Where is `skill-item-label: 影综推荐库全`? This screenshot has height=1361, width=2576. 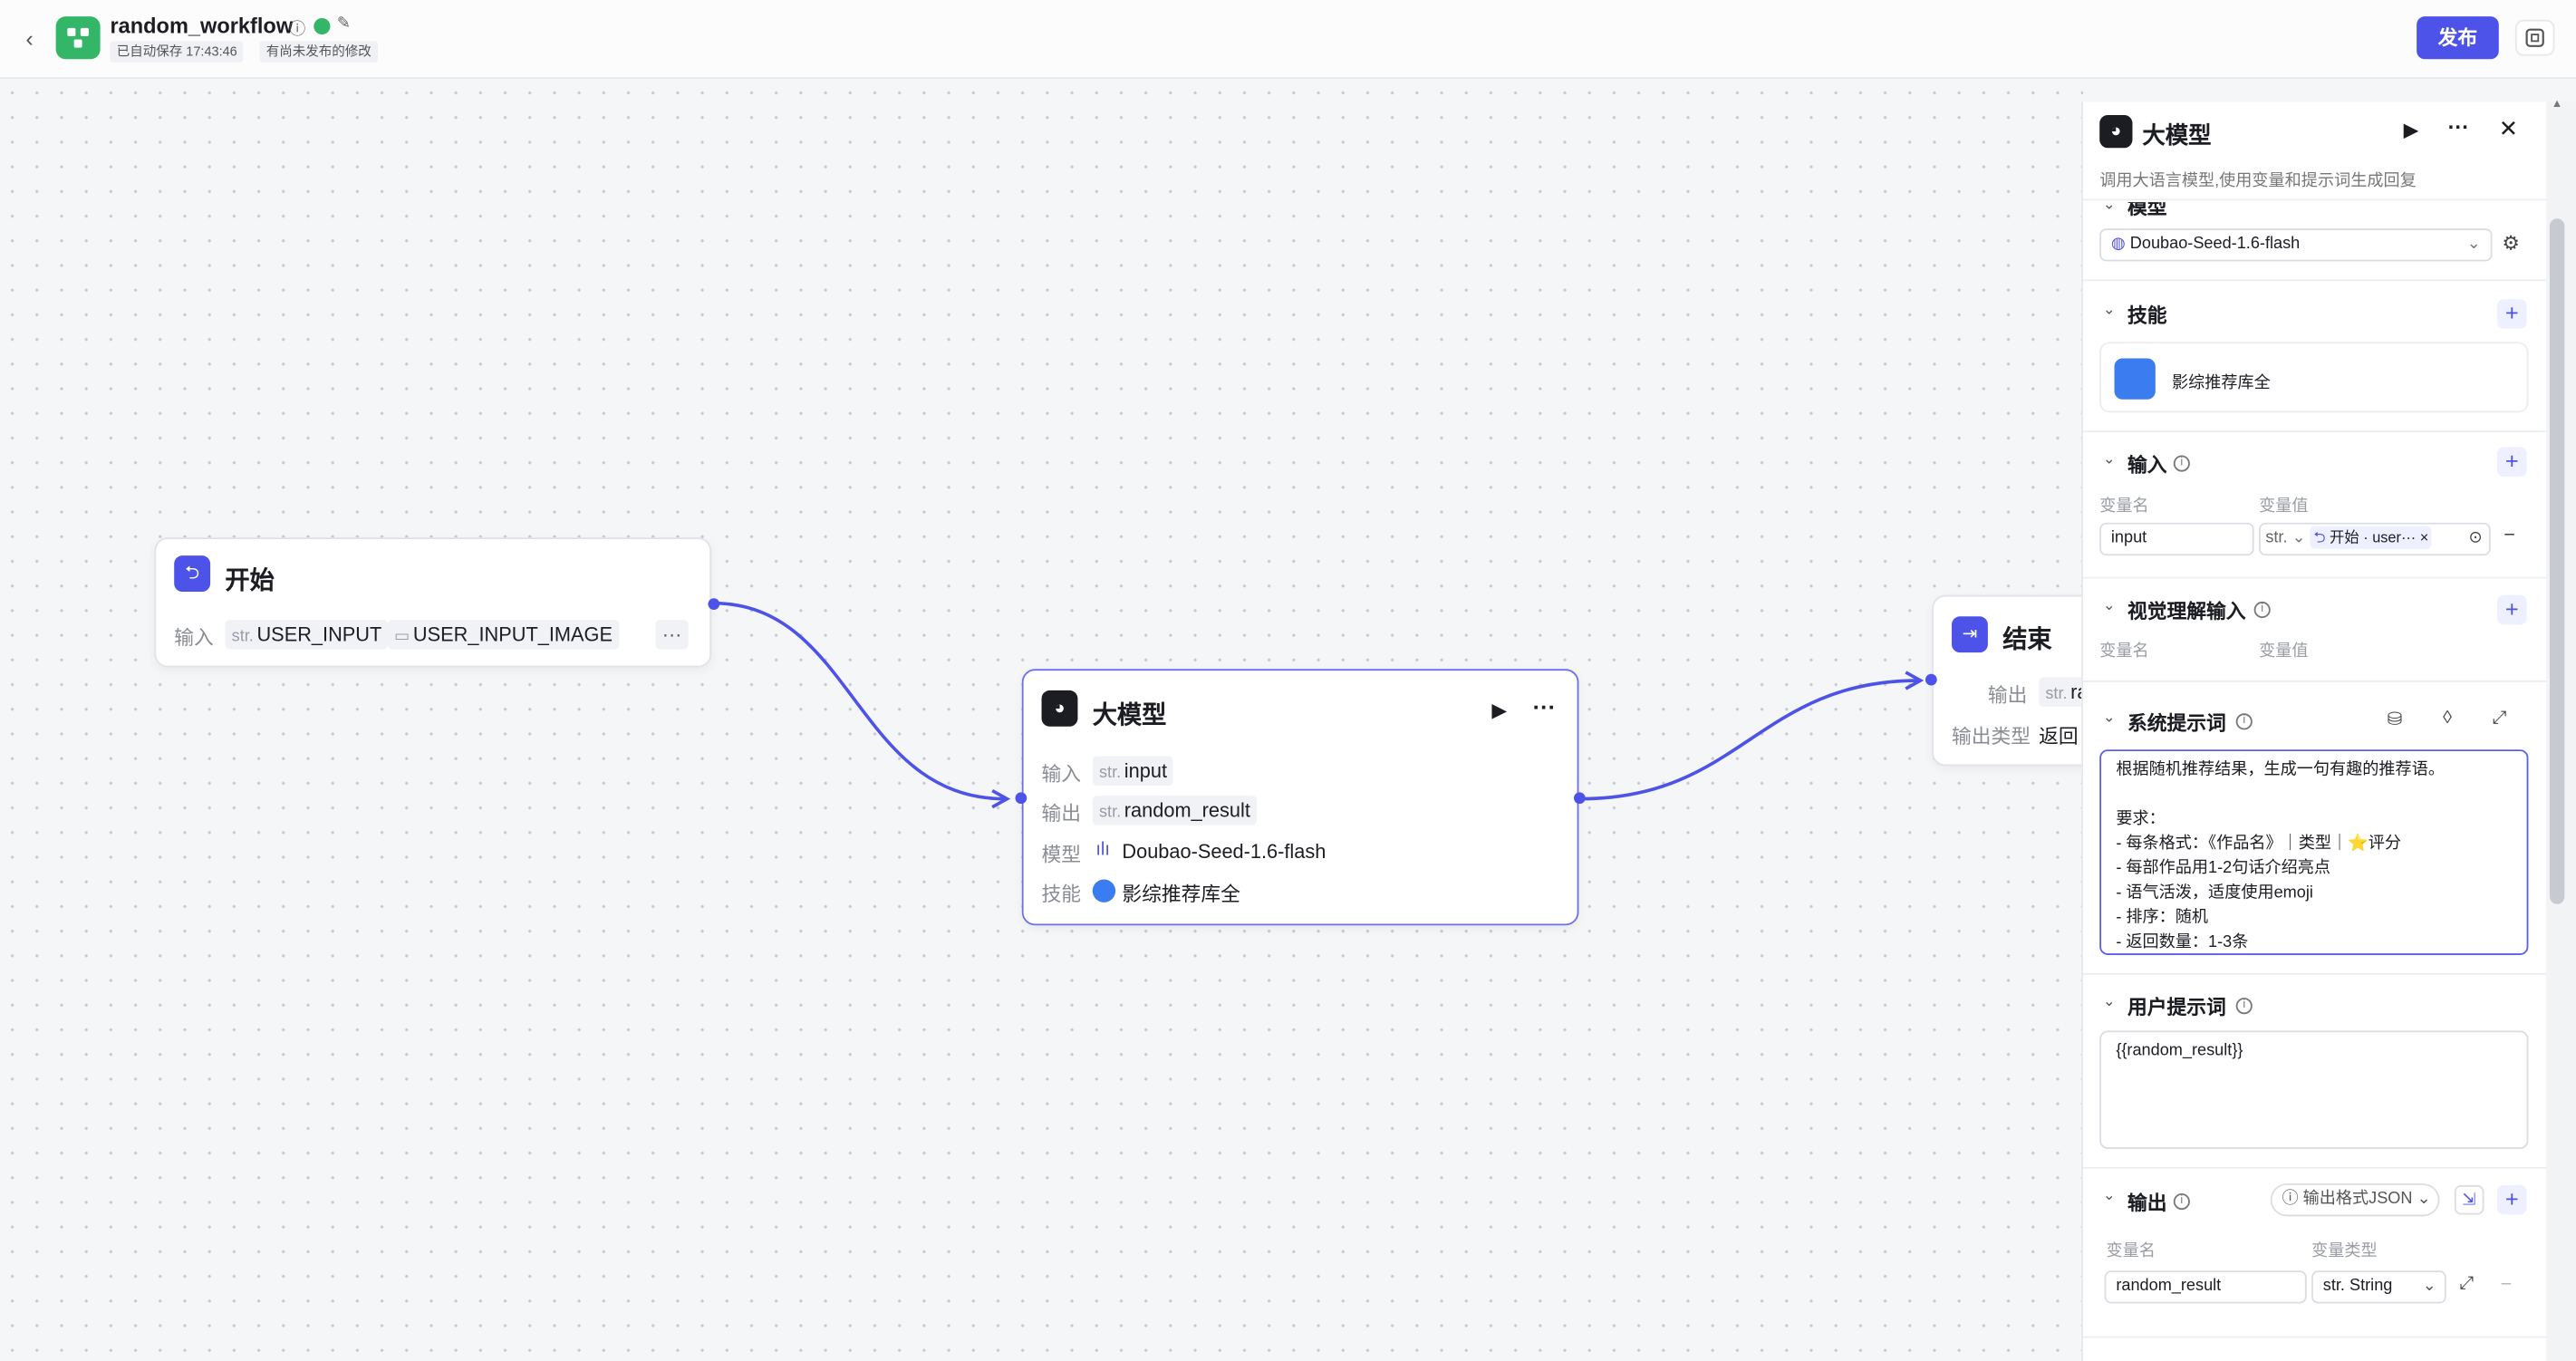 skill-item-label: 影综推荐库全 is located at coordinates (2221, 383).